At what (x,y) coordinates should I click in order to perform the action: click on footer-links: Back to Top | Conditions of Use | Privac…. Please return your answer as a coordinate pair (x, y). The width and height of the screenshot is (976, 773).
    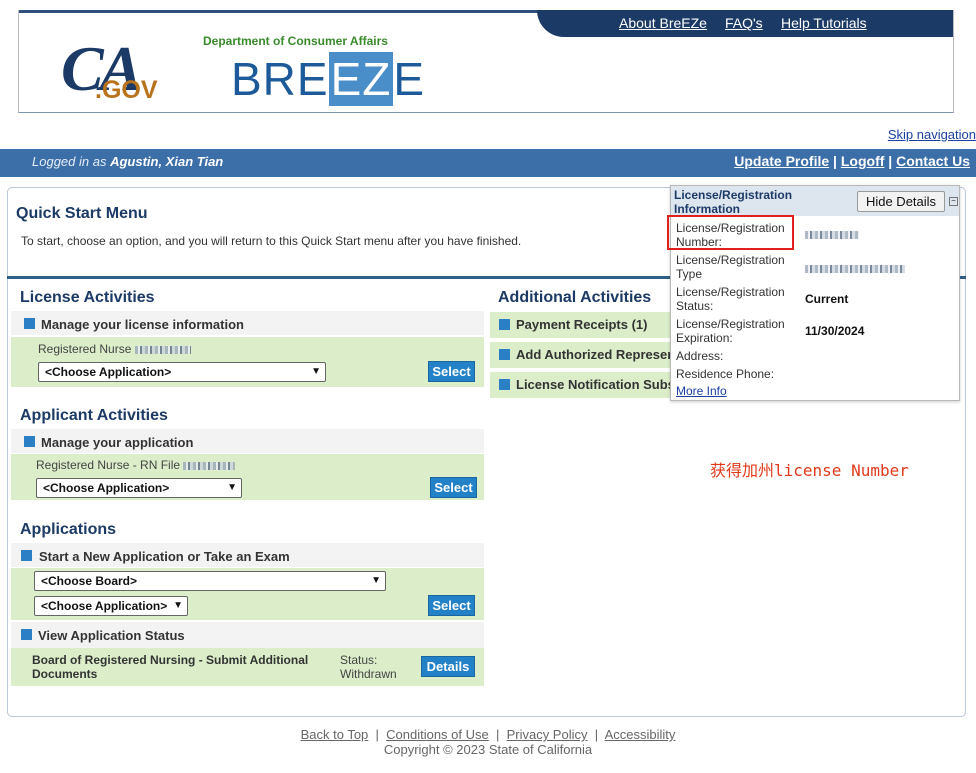
    Looking at the image, I should click on (488, 734).